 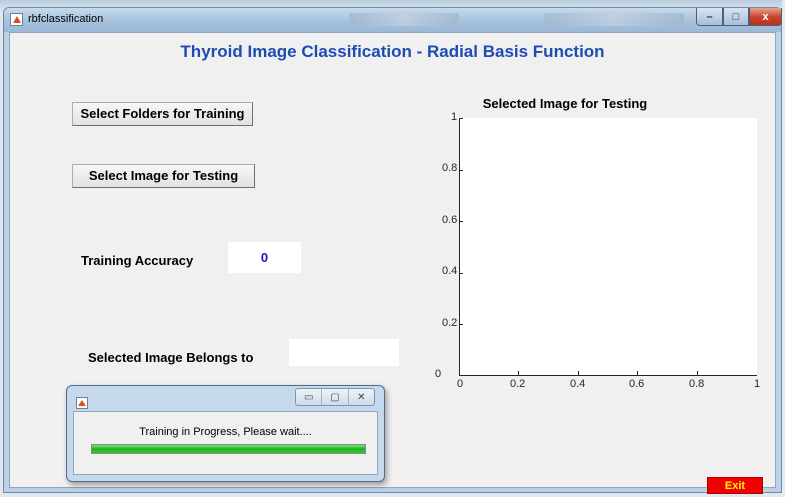 What do you see at coordinates (697, 384) in the screenshot?
I see `x-tick-label: 0.8` at bounding box center [697, 384].